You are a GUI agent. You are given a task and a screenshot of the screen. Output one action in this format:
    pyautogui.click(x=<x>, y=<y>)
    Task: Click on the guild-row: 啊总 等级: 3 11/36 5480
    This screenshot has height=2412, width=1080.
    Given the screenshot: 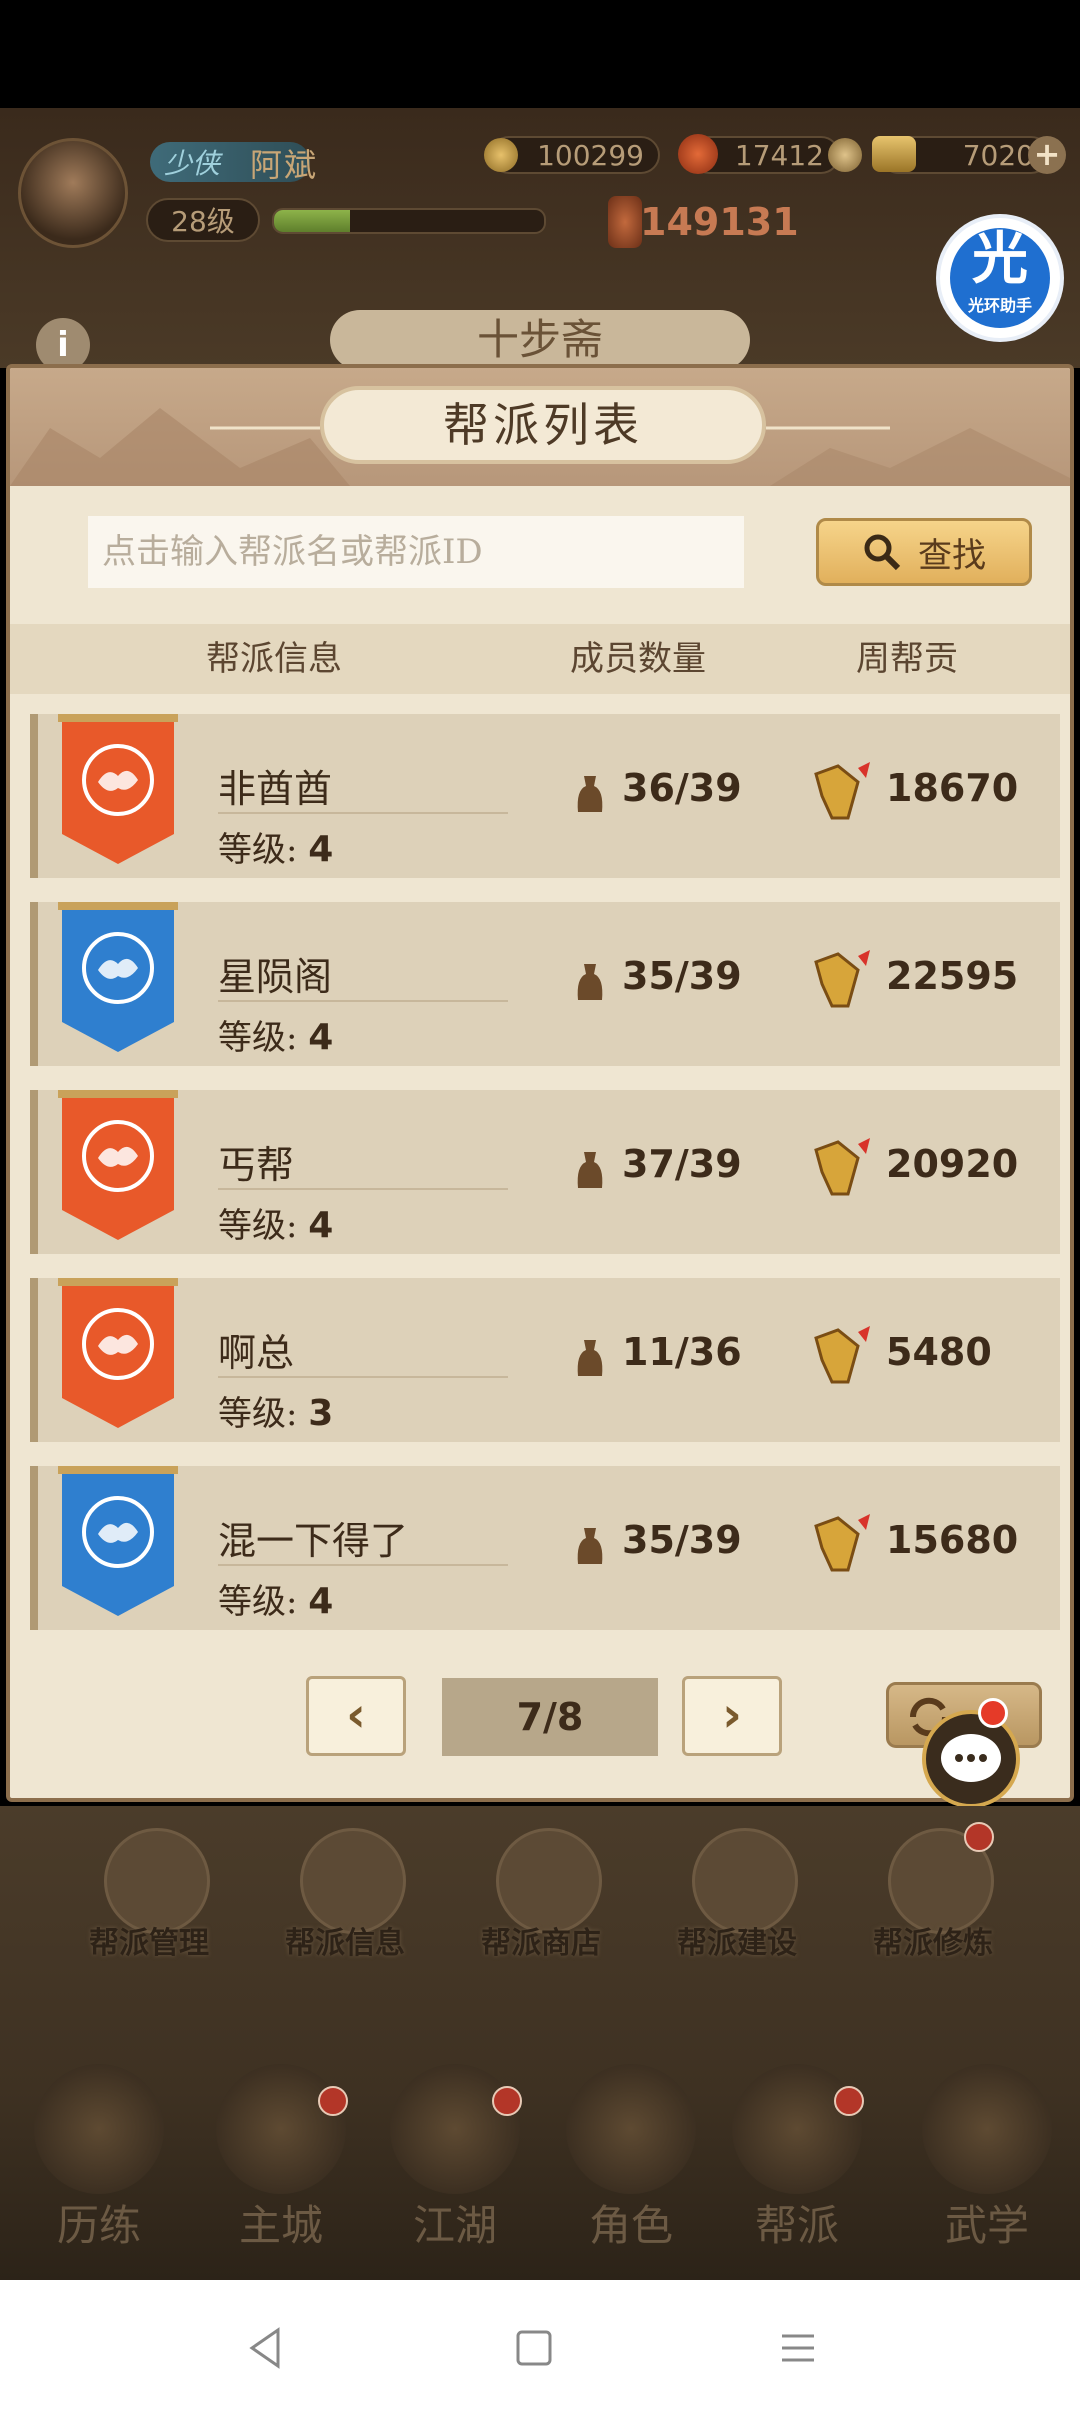 What is the action you would take?
    pyautogui.click(x=545, y=1360)
    